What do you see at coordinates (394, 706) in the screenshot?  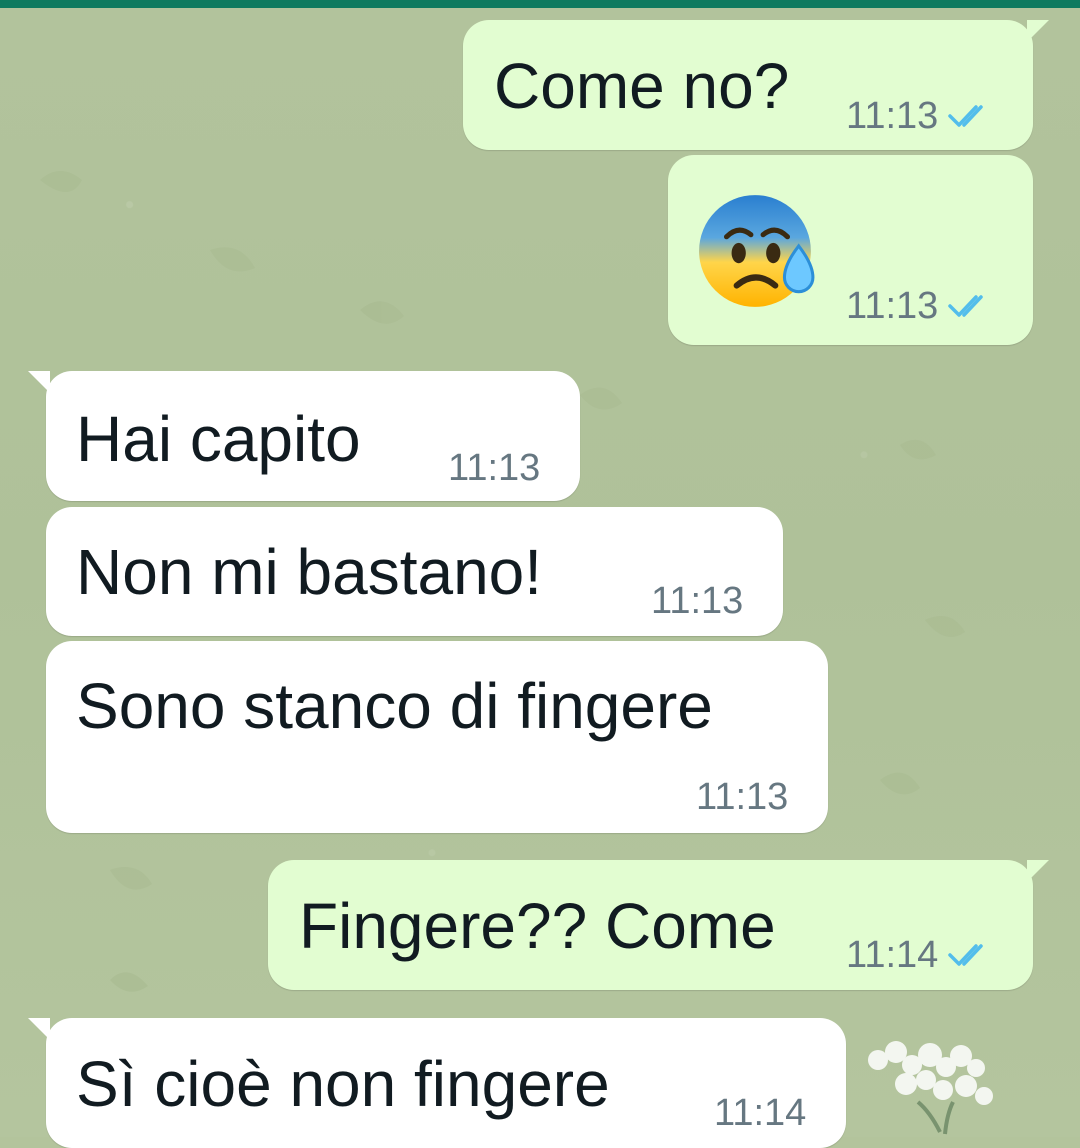 I see `message-text: Sono stanco di fingere` at bounding box center [394, 706].